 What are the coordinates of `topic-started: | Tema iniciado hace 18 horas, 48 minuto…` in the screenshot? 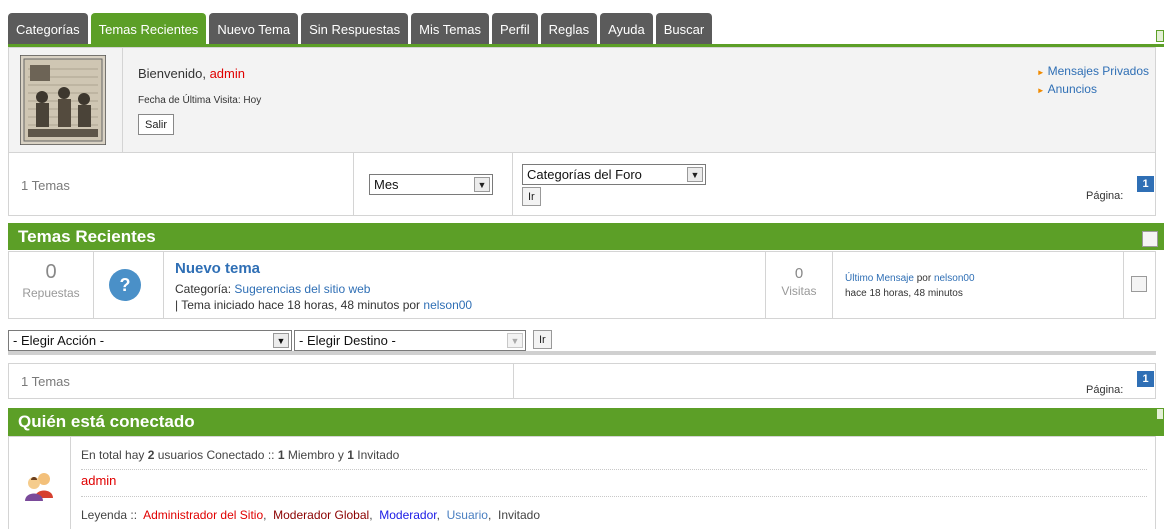 It's located at (323, 305).